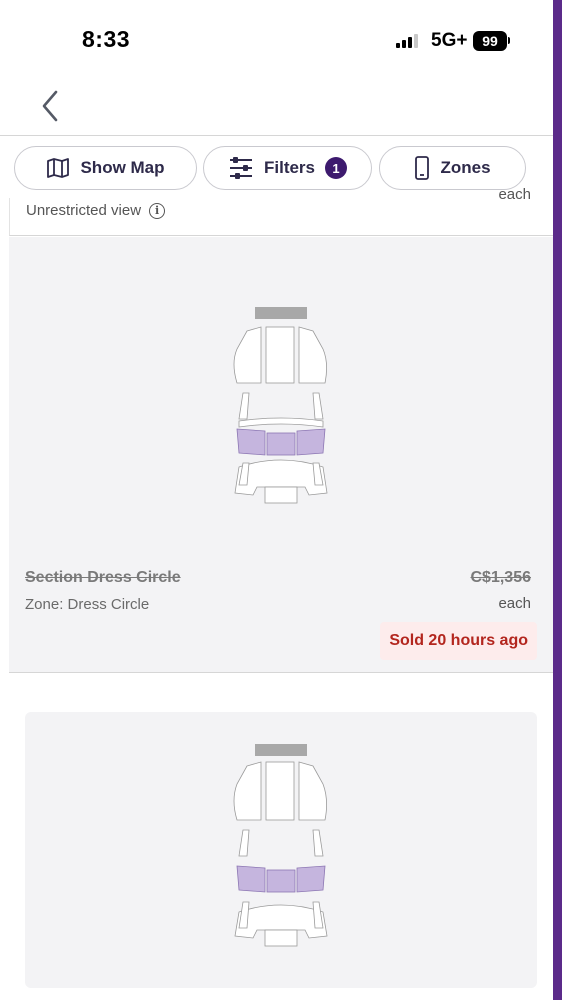 This screenshot has width=562, height=1000. I want to click on sliders-icon, so click(240, 168).